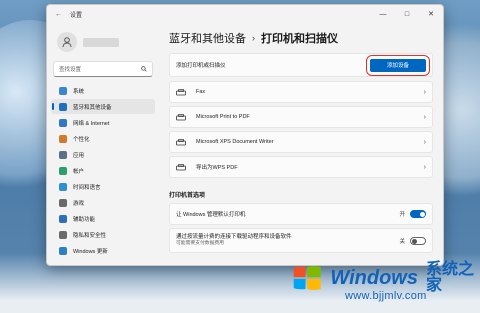 Image resolution: width=480 pixels, height=313 pixels. Describe the element at coordinates (200, 243) in the screenshot. I see `pref-metered-sublabel: 可能需要支付数据费用` at that location.